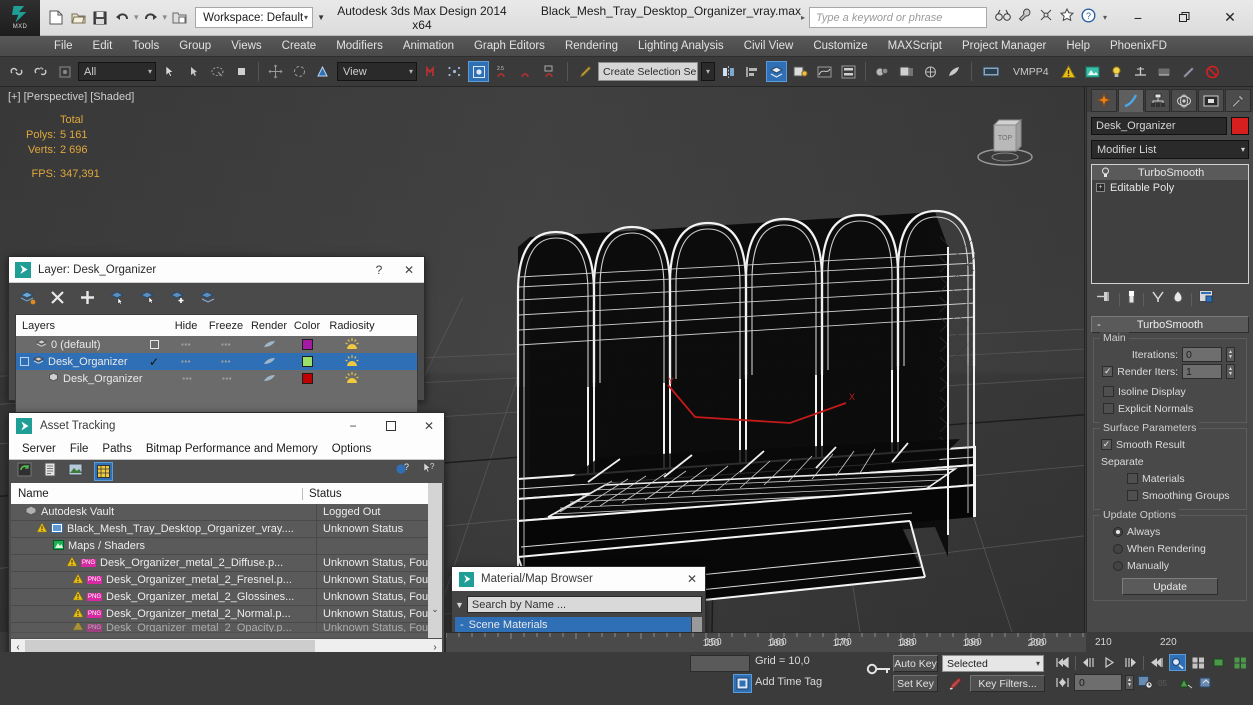 This screenshot has height=705, width=1253. What do you see at coordinates (1046, 17) in the screenshot?
I see `exchange-icon` at bounding box center [1046, 17].